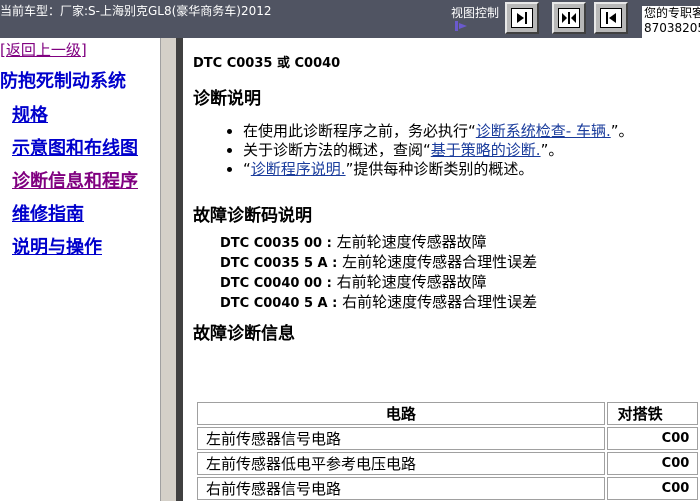  I want to click on view-control-icon, so click(461, 26).